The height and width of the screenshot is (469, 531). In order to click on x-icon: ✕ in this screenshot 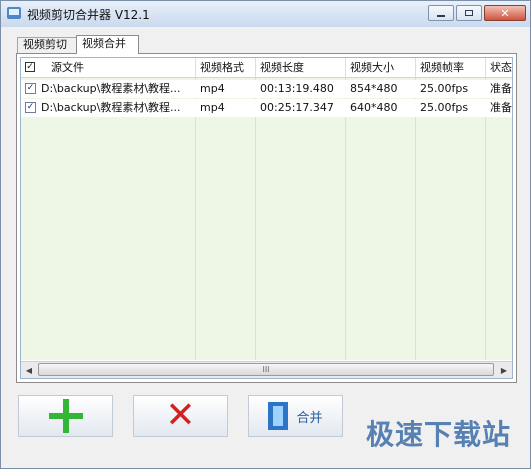, I will do `click(180, 415)`.